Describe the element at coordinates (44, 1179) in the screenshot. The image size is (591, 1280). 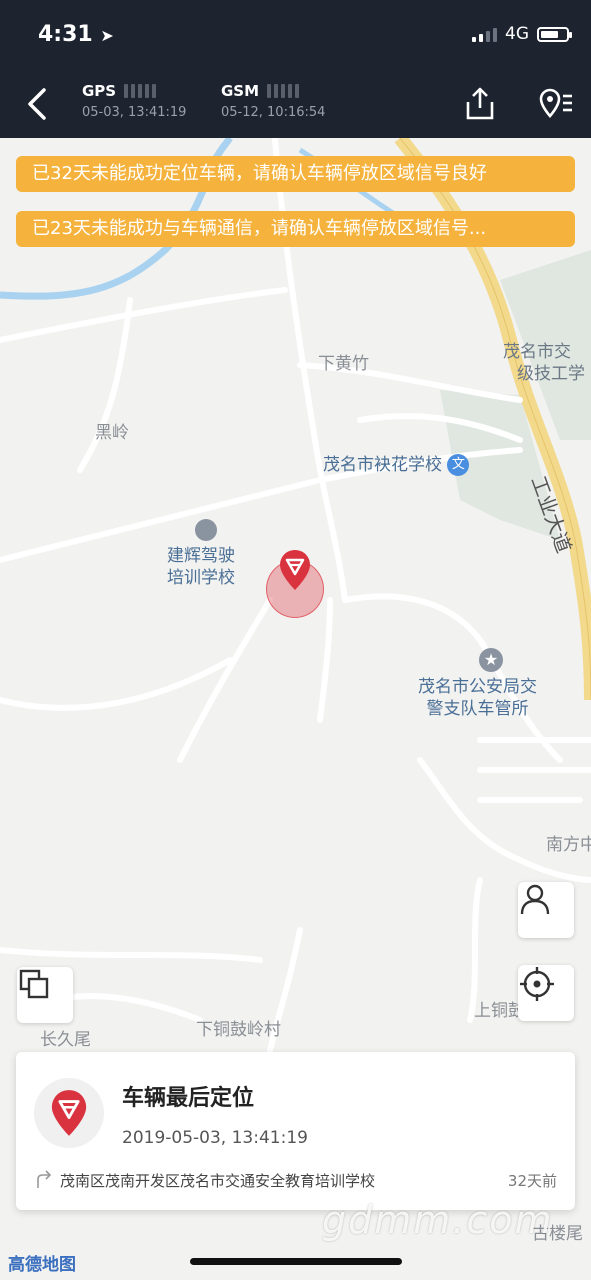
I see `route-arrow-icon` at that location.